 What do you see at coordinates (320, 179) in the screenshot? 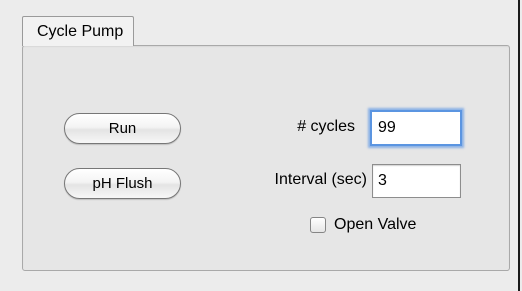
I see `interval-label: Interval (sec)` at bounding box center [320, 179].